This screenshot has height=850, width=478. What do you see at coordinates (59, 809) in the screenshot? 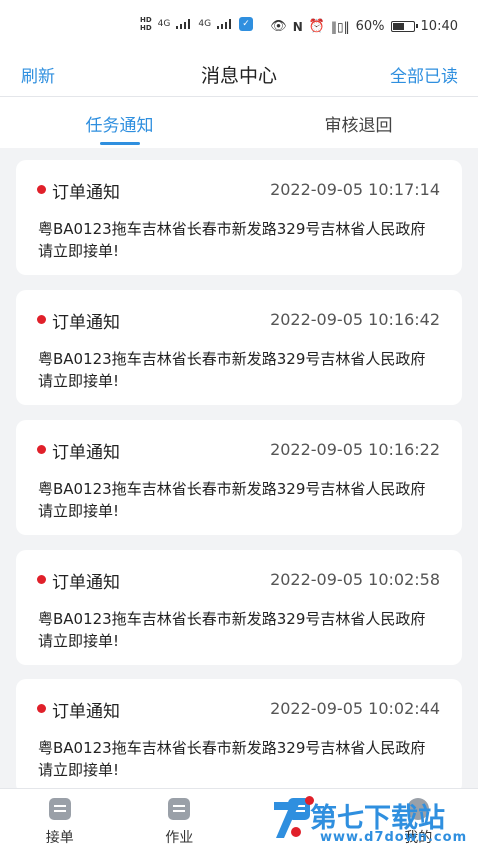
I see `order-icon` at bounding box center [59, 809].